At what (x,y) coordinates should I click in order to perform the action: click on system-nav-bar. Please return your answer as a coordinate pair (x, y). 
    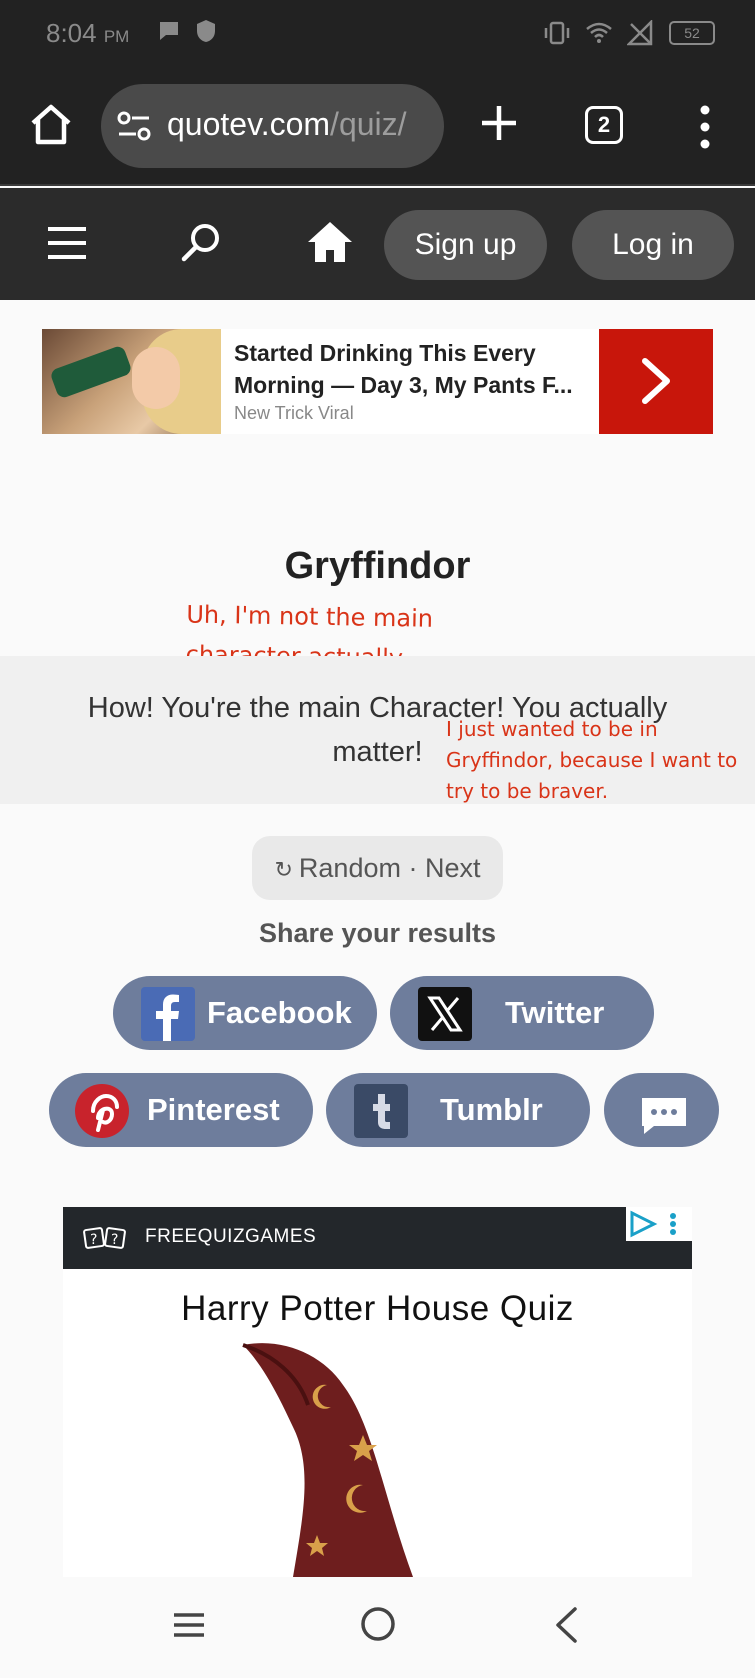
    Looking at the image, I should click on (377, 1628).